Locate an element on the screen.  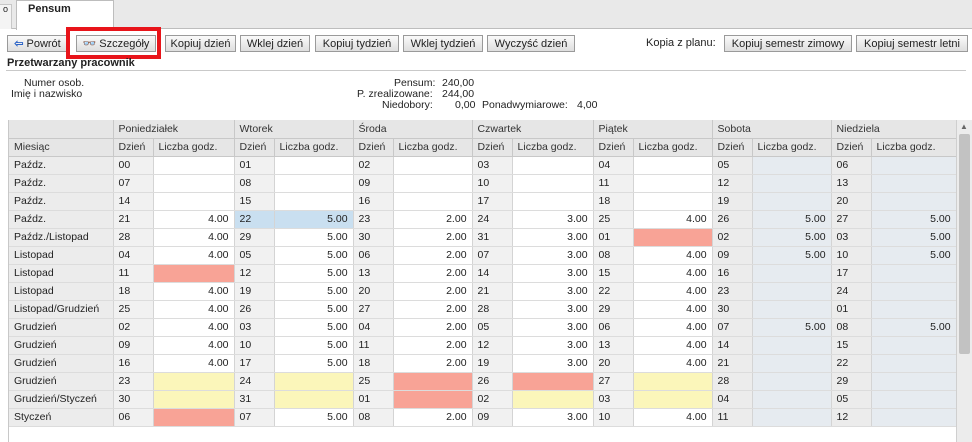
back-button: ⇦ Powrót is located at coordinates (37, 43).